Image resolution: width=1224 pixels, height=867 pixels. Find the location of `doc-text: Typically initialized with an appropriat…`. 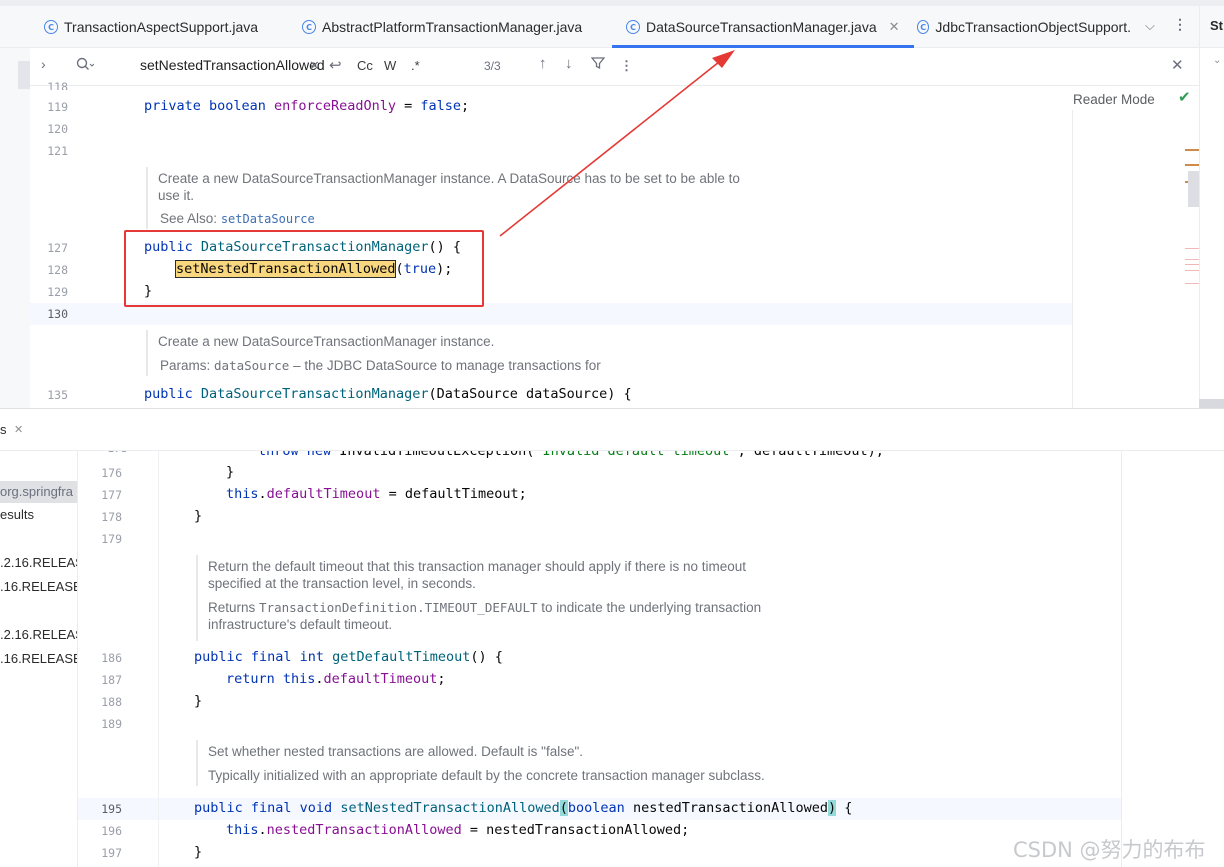

doc-text: Typically initialized with an appropriat… is located at coordinates (486, 775).